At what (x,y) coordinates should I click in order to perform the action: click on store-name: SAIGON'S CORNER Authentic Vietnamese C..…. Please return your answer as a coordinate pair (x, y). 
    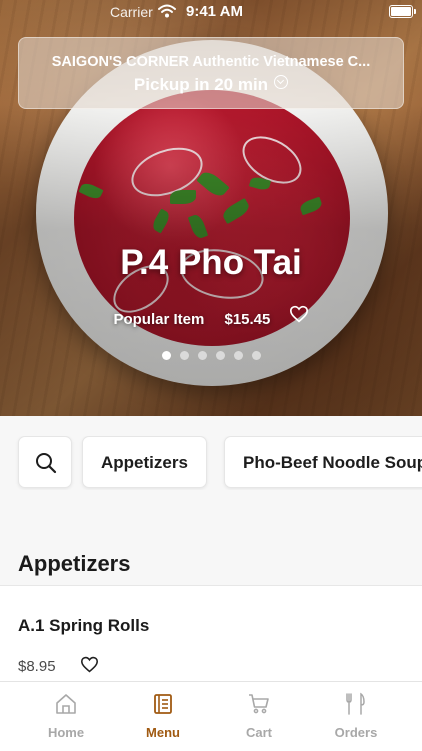
    Looking at the image, I should click on (211, 62).